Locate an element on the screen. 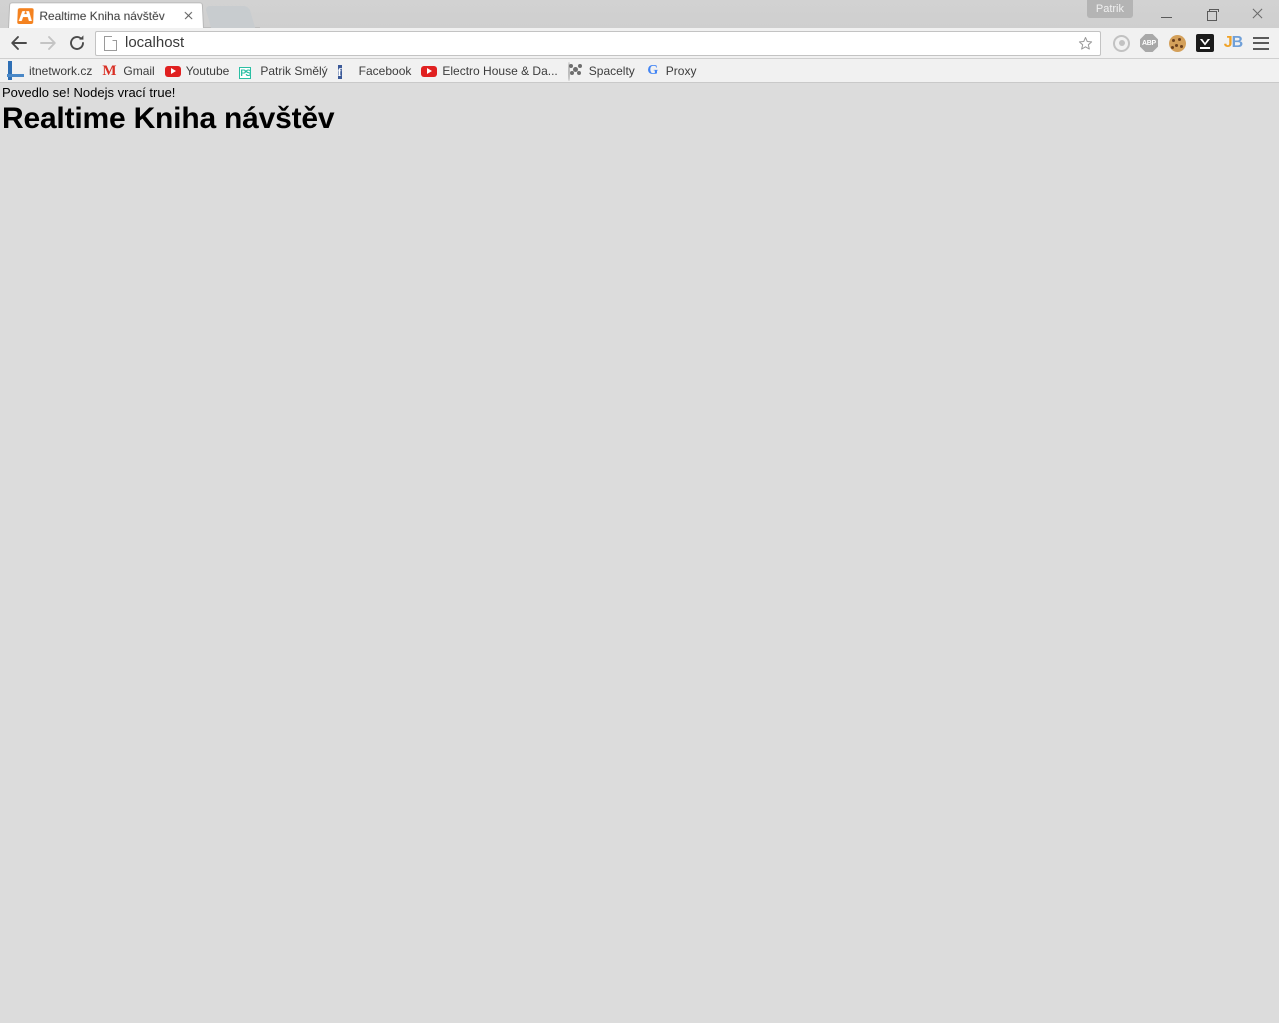  ghostery-icon is located at coordinates (1121, 43).